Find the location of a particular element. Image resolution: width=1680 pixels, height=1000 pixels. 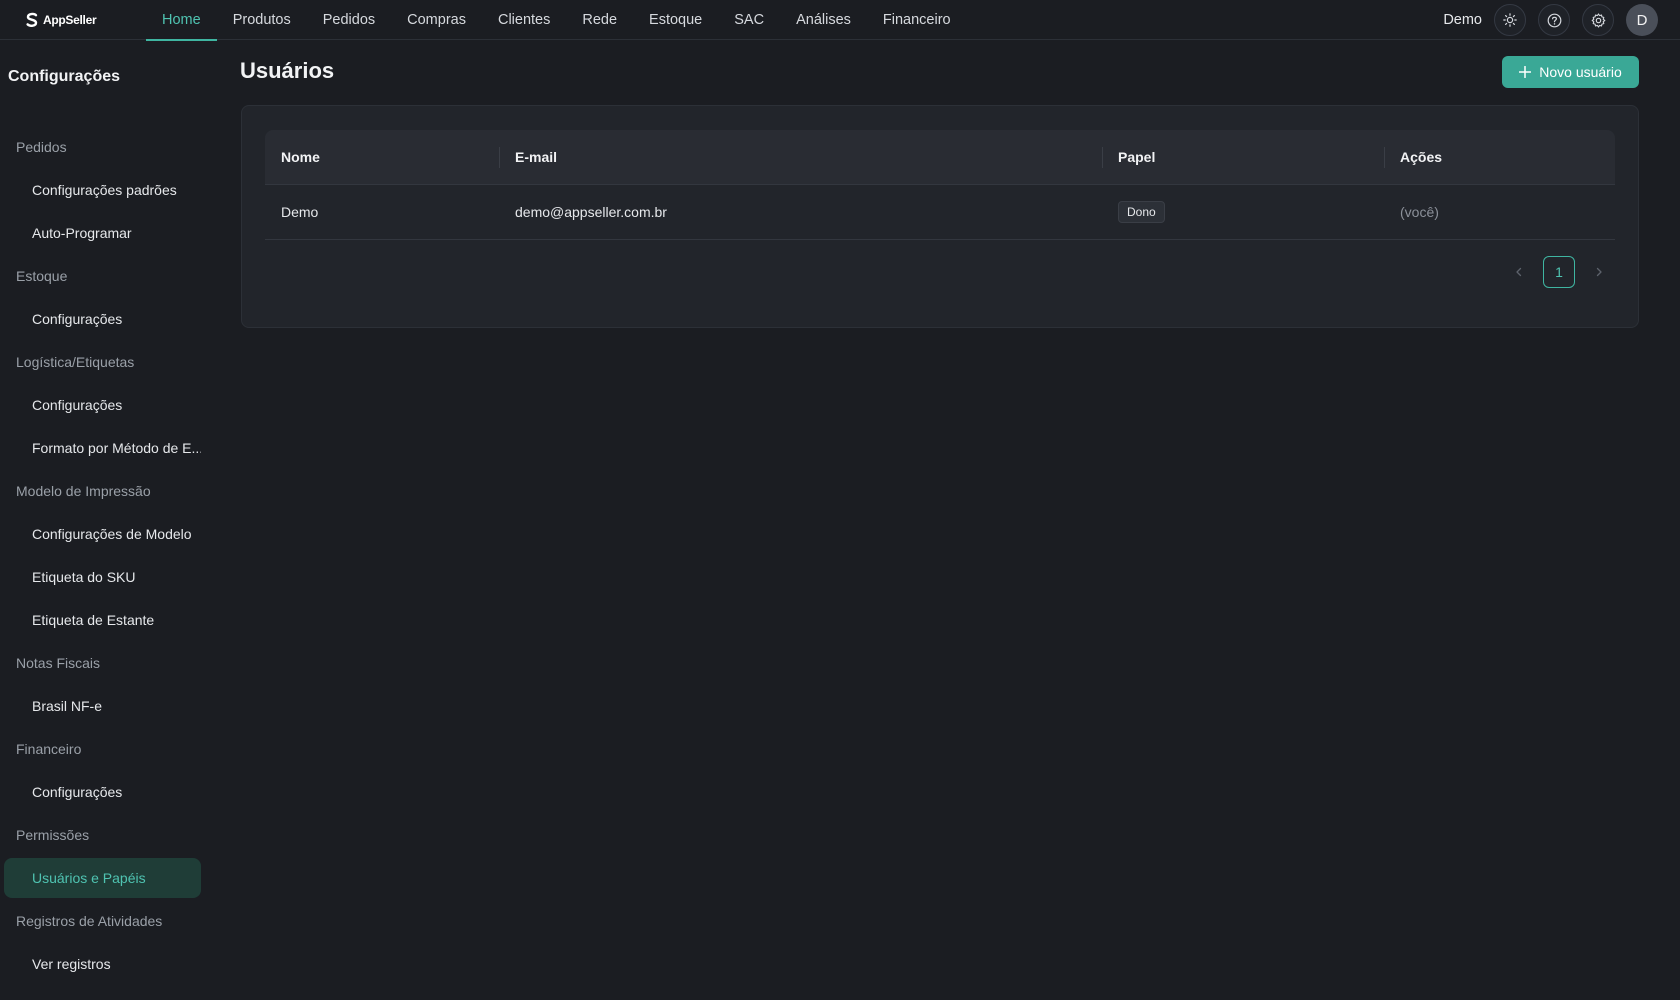

sidebar-group-logistica: Logística/Etiquetas is located at coordinates (75, 362).